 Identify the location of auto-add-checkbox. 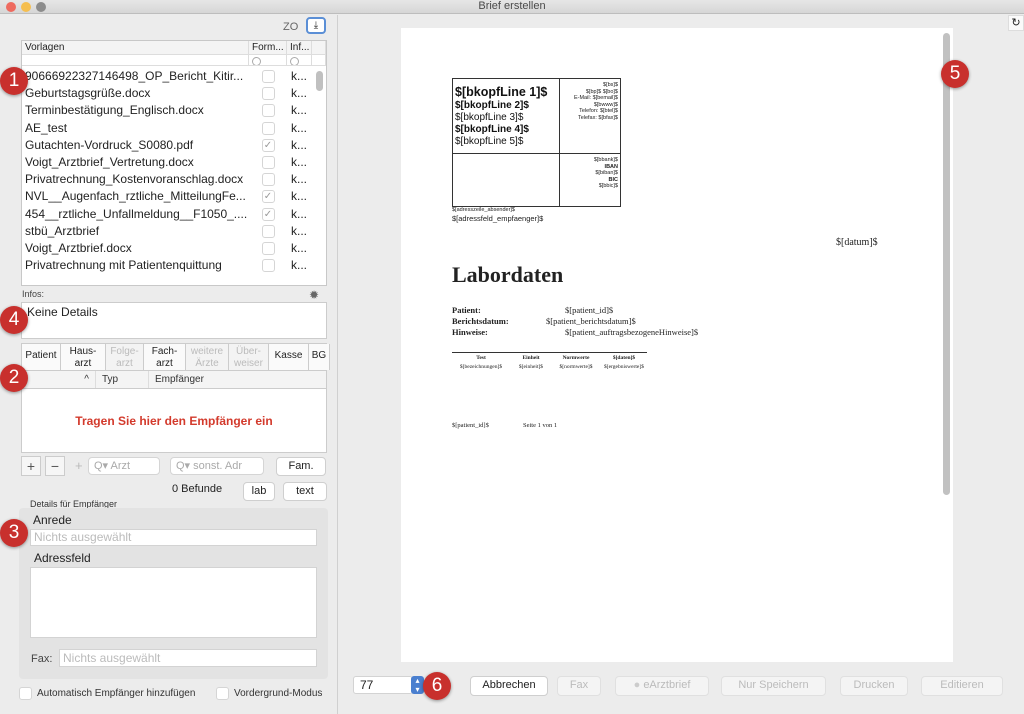
(25, 693).